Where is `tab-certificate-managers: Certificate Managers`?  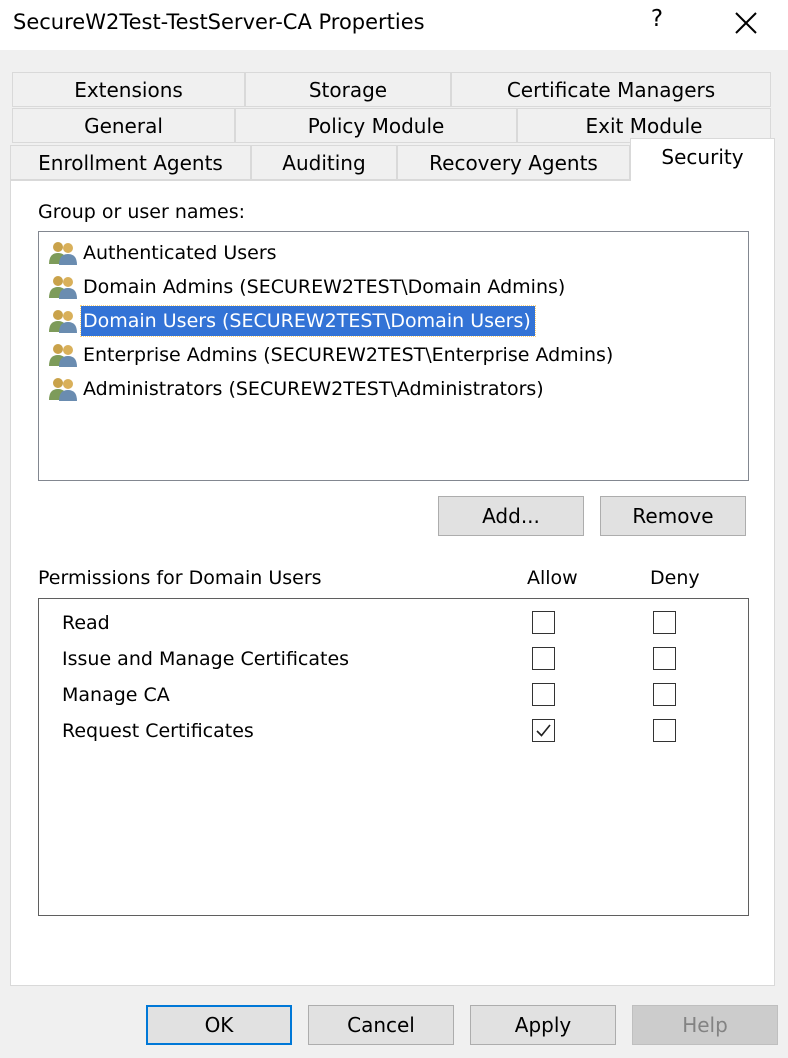 tab-certificate-managers: Certificate Managers is located at coordinates (611, 89).